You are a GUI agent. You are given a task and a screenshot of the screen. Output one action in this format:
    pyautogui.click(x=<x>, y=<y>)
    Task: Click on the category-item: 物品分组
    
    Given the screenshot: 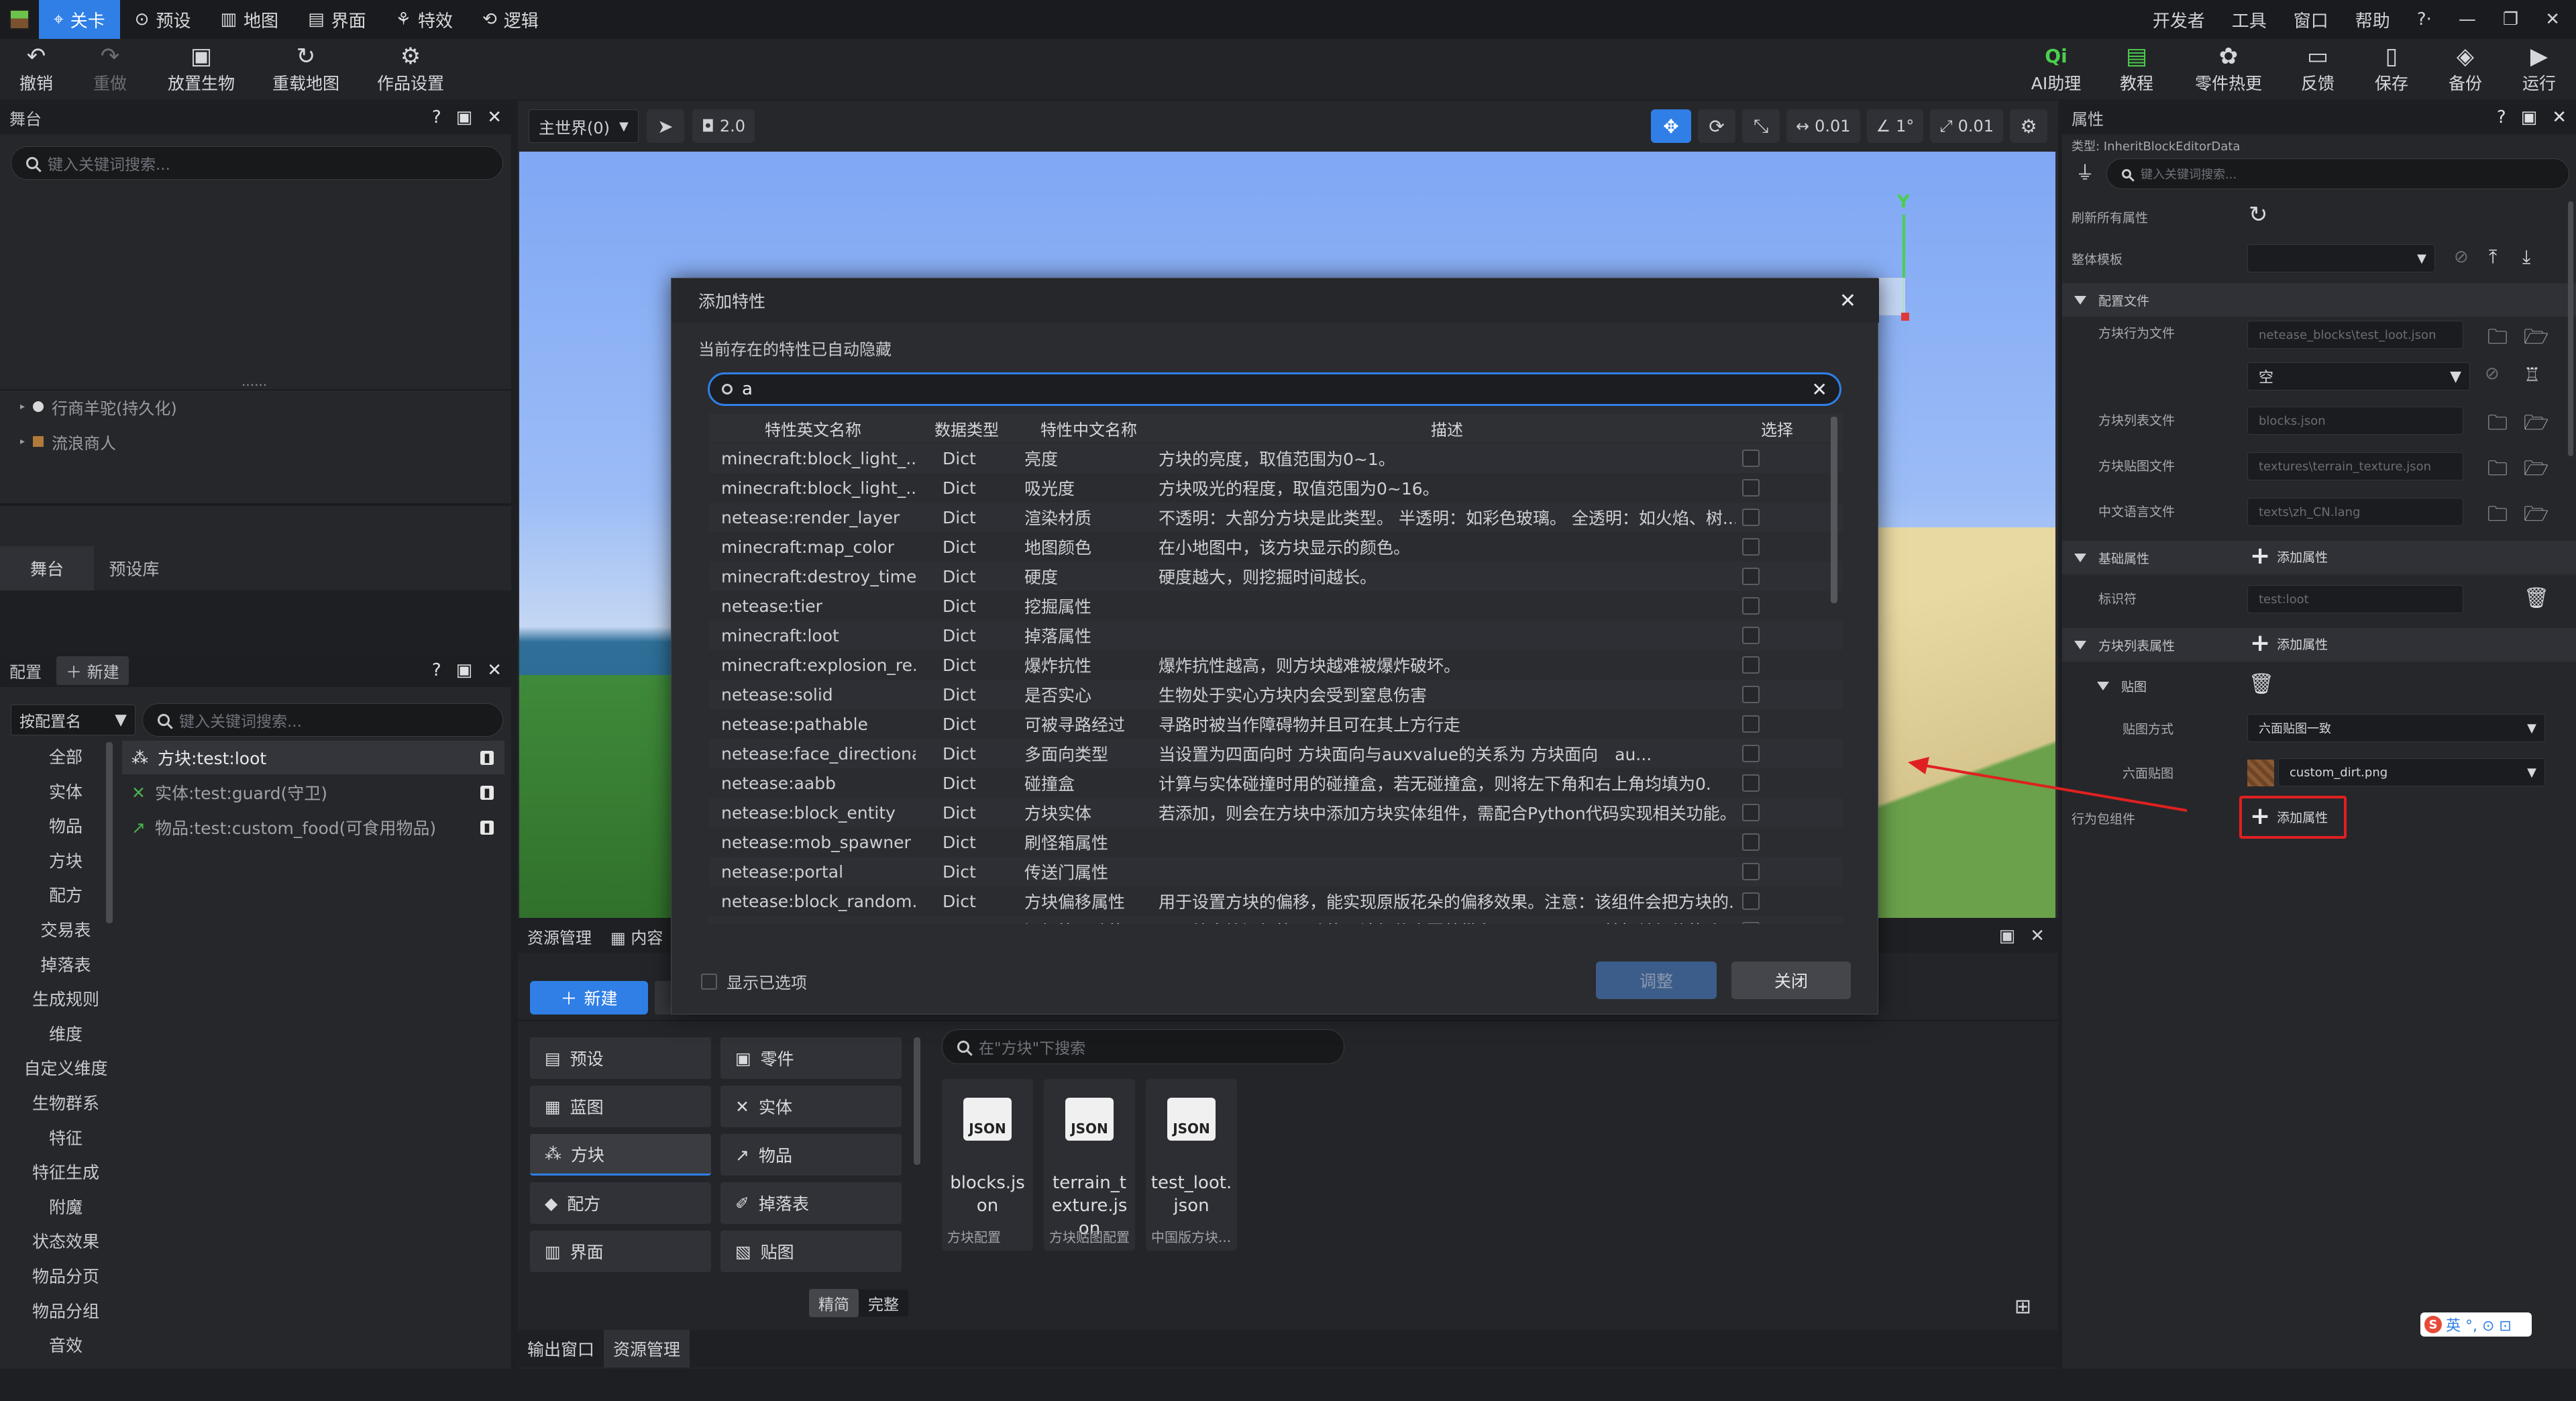 What is the action you would take?
    pyautogui.click(x=65, y=1312)
    